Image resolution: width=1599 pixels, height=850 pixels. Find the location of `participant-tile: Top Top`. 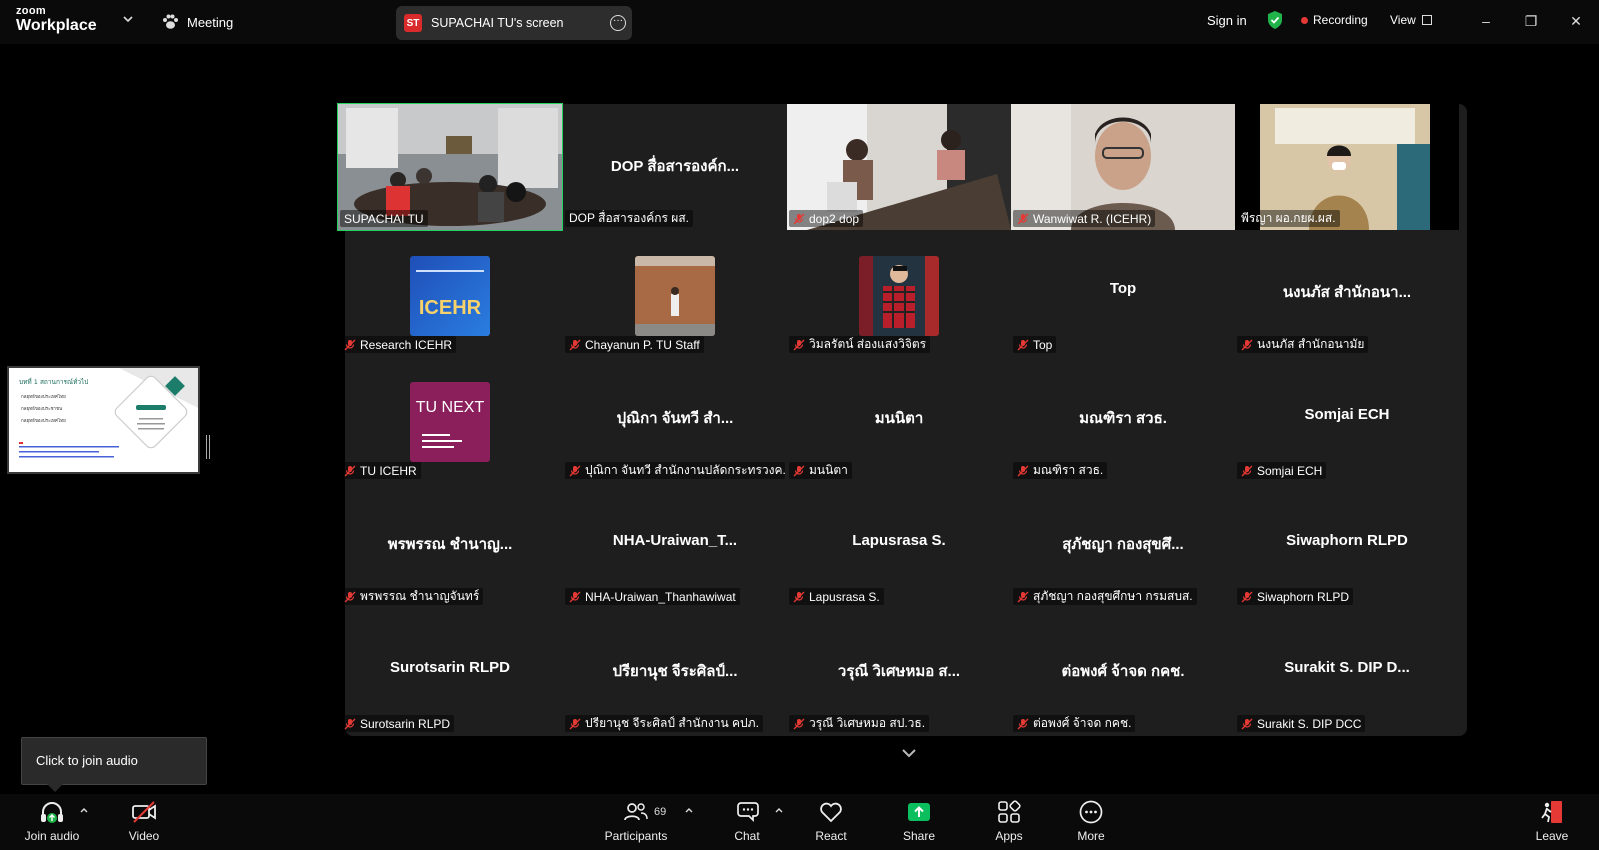

participant-tile: Top Top is located at coordinates (1123, 293).